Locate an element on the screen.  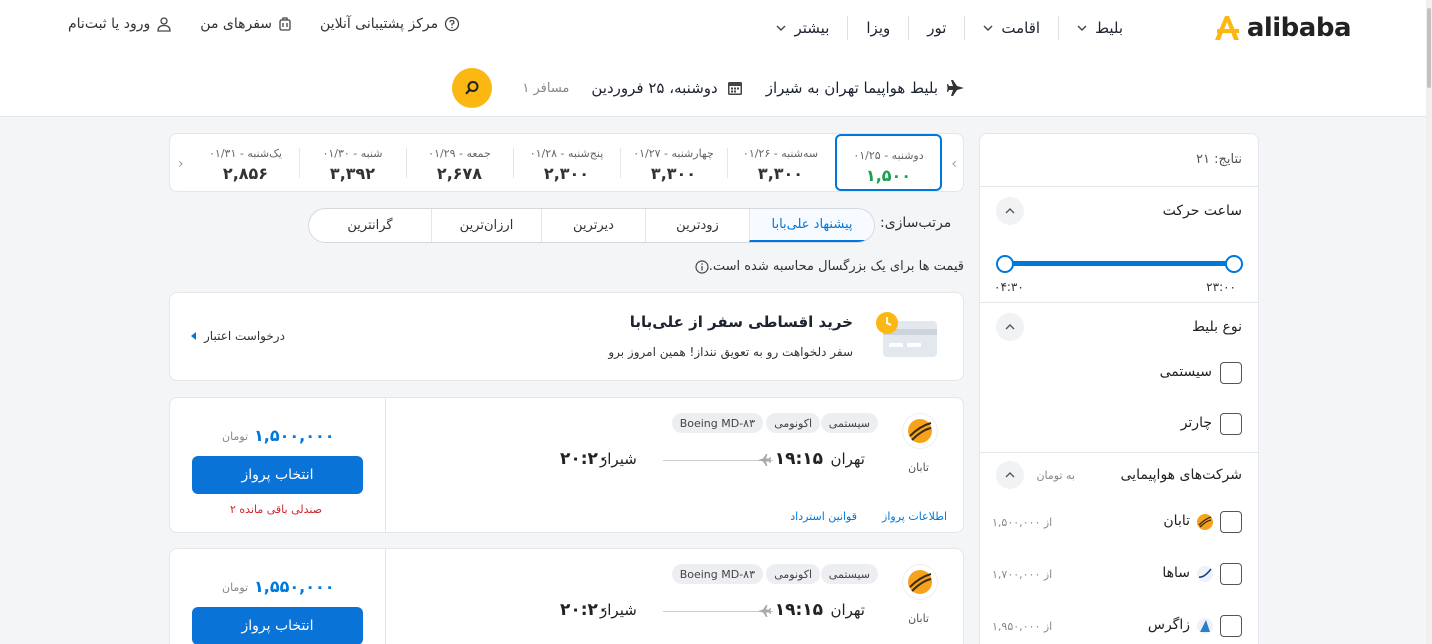
date-cell-3: پنج‌شنبه - ۰۱/۲۸ ۲,۳۰۰ is located at coordinates (566, 162).